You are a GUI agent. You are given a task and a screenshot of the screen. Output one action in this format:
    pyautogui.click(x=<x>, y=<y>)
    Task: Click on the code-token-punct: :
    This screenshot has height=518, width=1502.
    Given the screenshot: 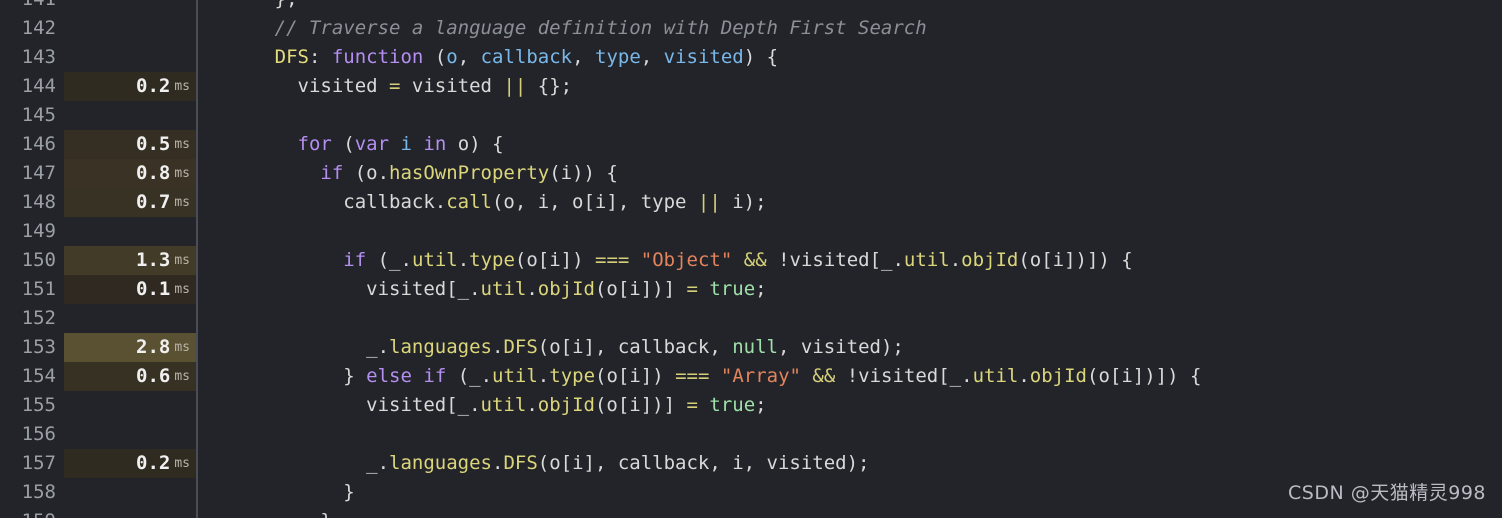 What is the action you would take?
    pyautogui.click(x=320, y=57)
    